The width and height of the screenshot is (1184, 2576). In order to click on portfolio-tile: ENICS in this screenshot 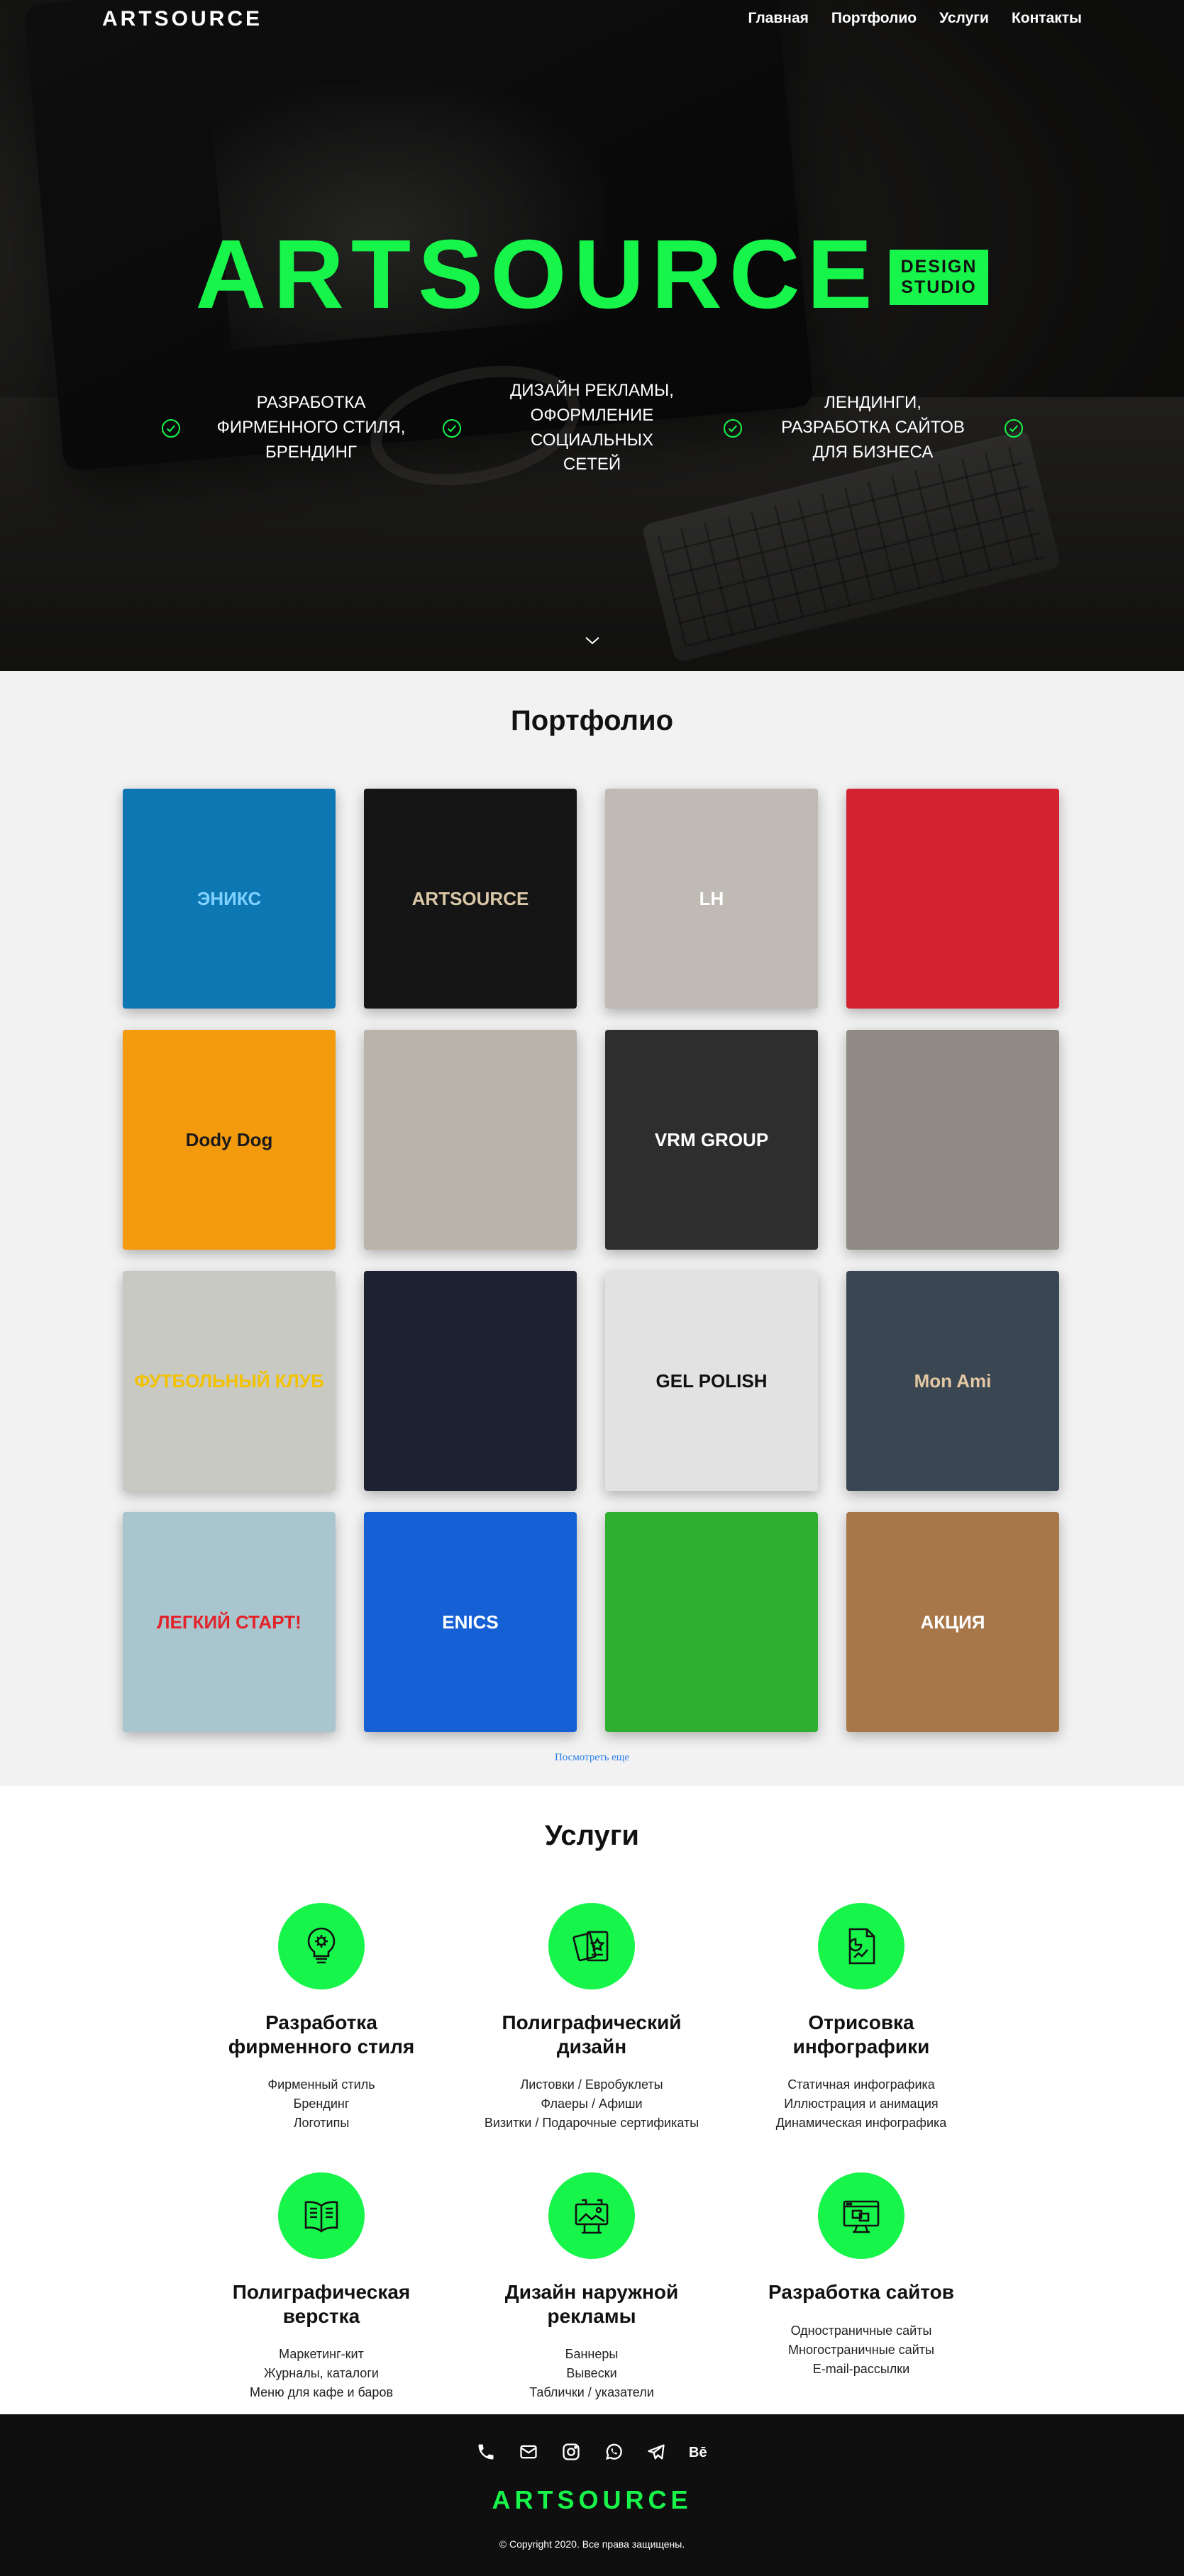, I will do `click(470, 1622)`.